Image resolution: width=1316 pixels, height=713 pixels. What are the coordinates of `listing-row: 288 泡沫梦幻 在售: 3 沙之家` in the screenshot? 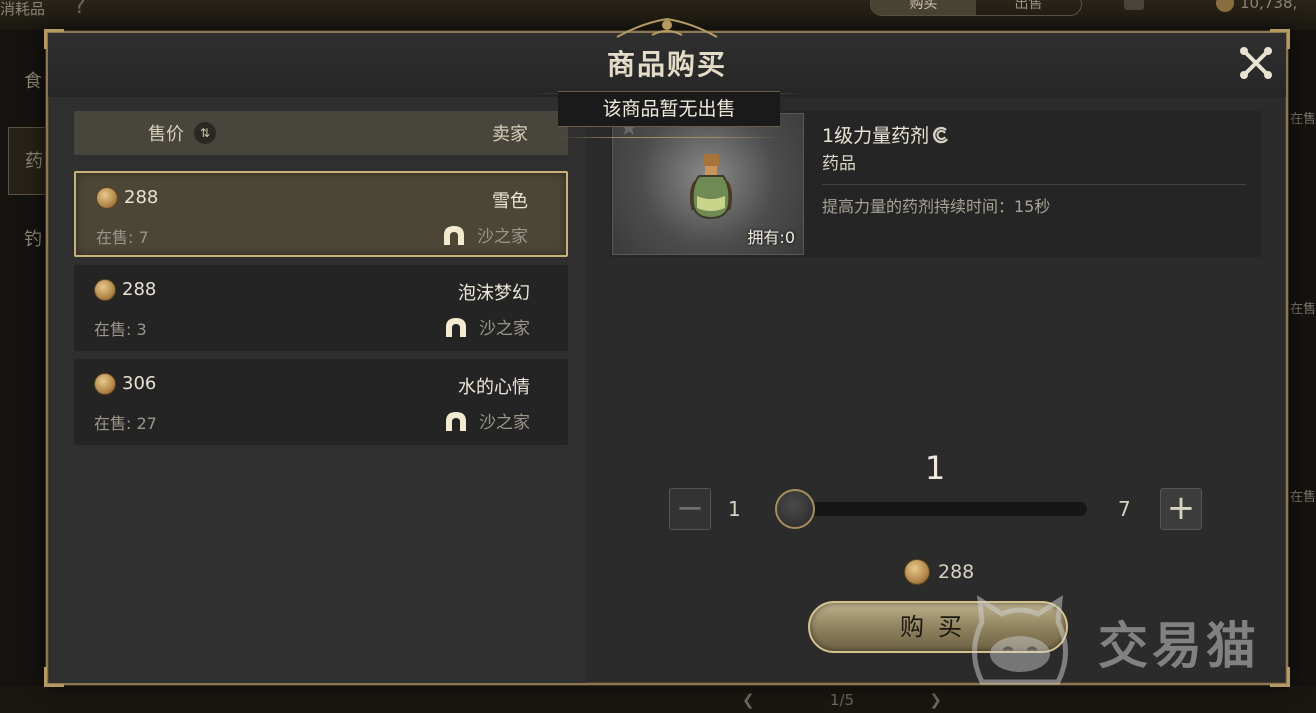 It's located at (321, 308).